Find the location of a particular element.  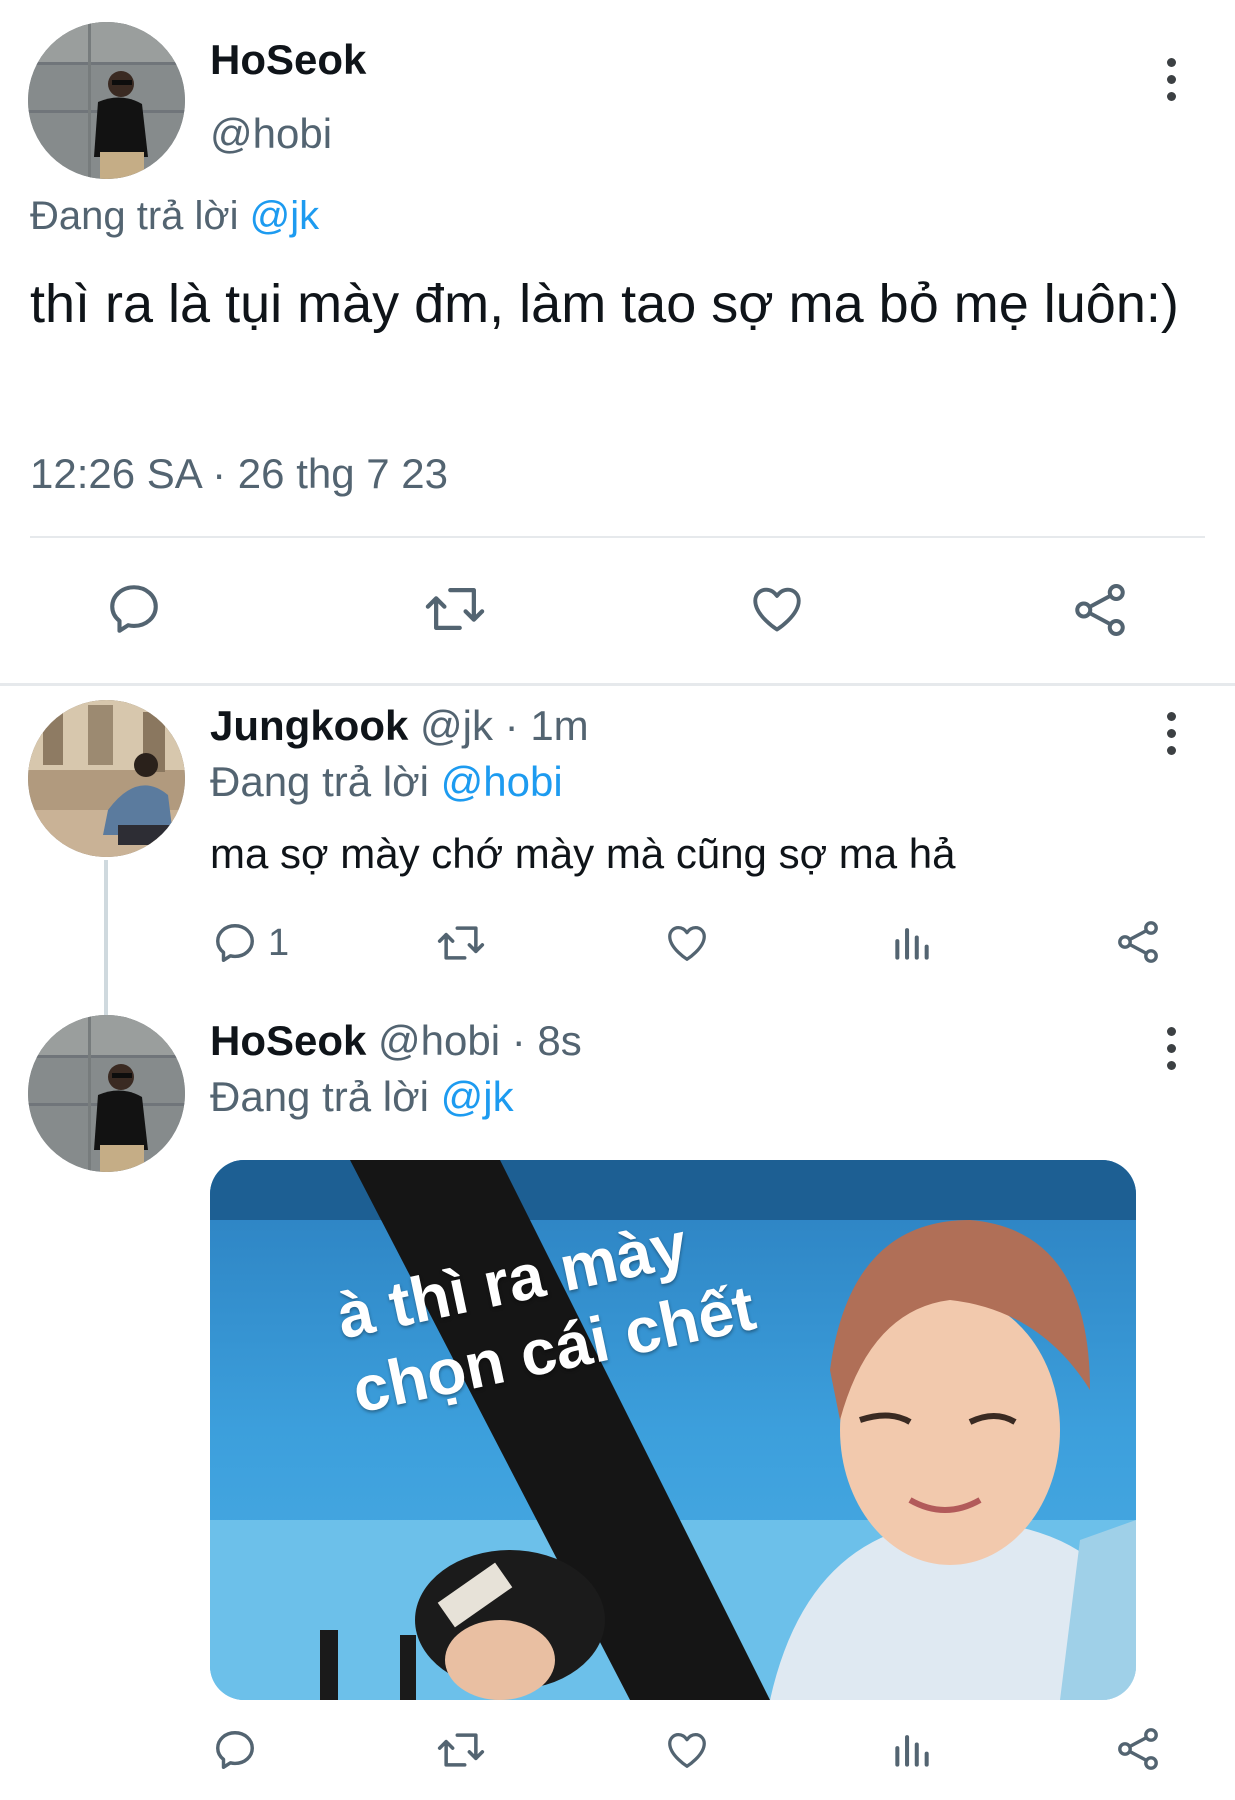

reply2-header: HoSeok @hobi · 8s is located at coordinates (396, 1041).